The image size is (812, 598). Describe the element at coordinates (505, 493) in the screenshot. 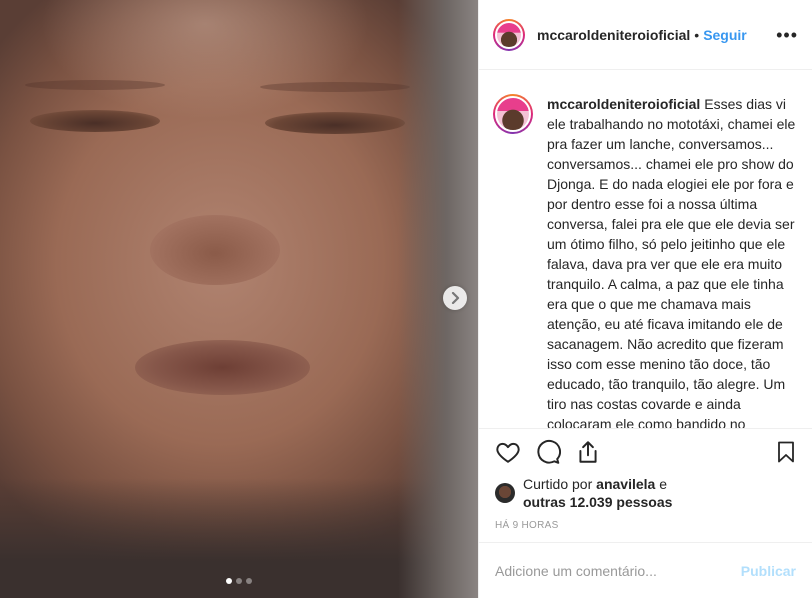

I see `liker-avatar` at that location.